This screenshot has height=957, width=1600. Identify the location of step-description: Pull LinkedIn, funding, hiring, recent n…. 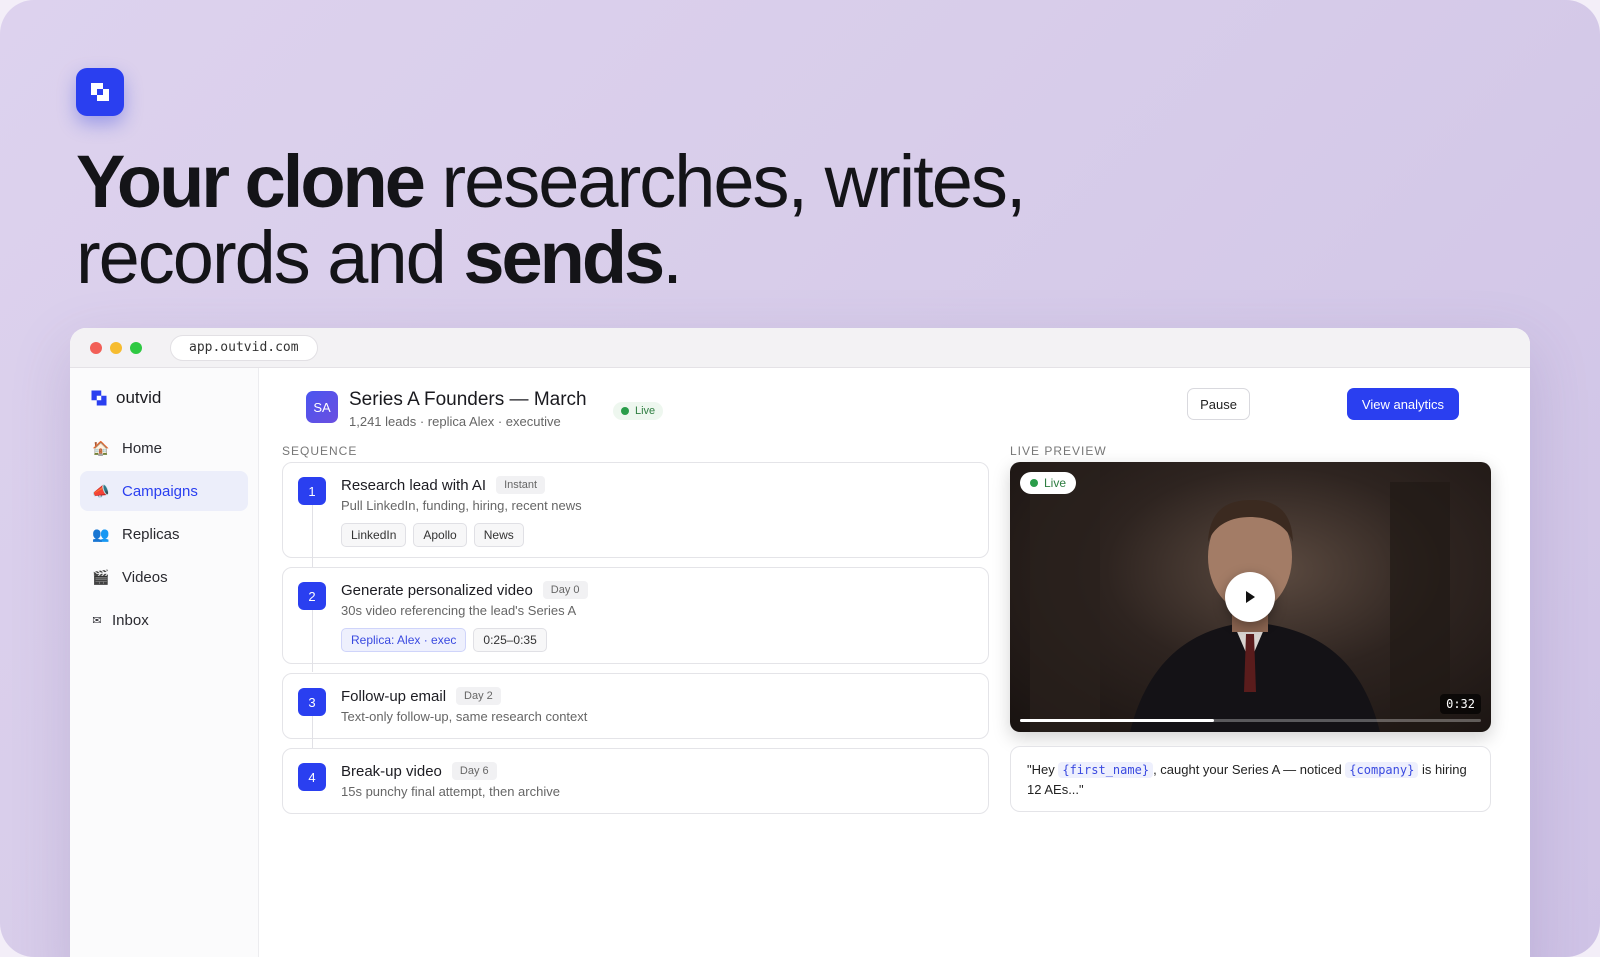
(461, 505).